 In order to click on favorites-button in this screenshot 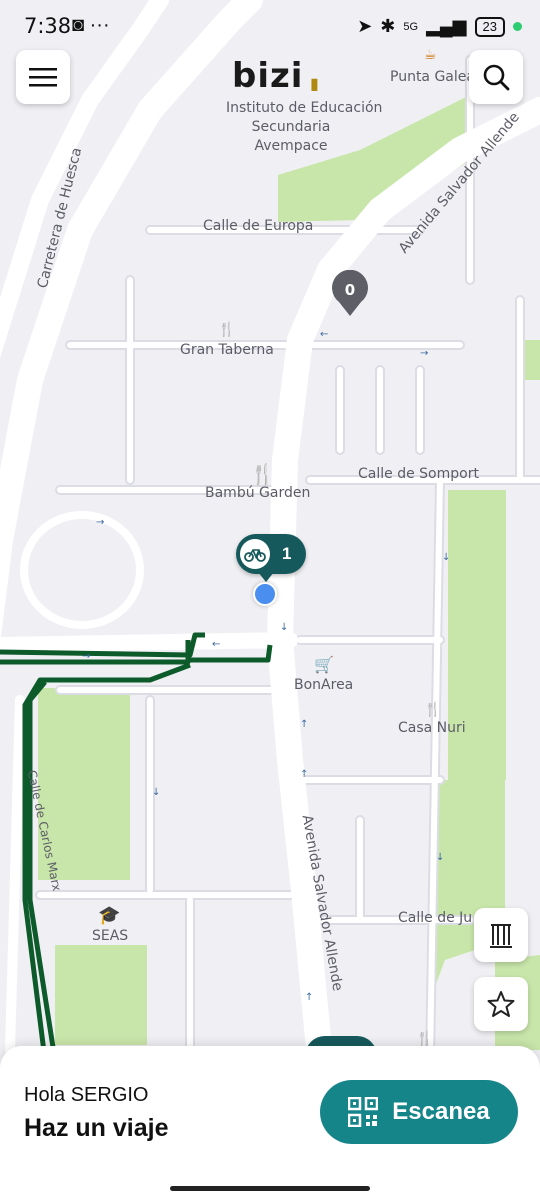, I will do `click(501, 1004)`.